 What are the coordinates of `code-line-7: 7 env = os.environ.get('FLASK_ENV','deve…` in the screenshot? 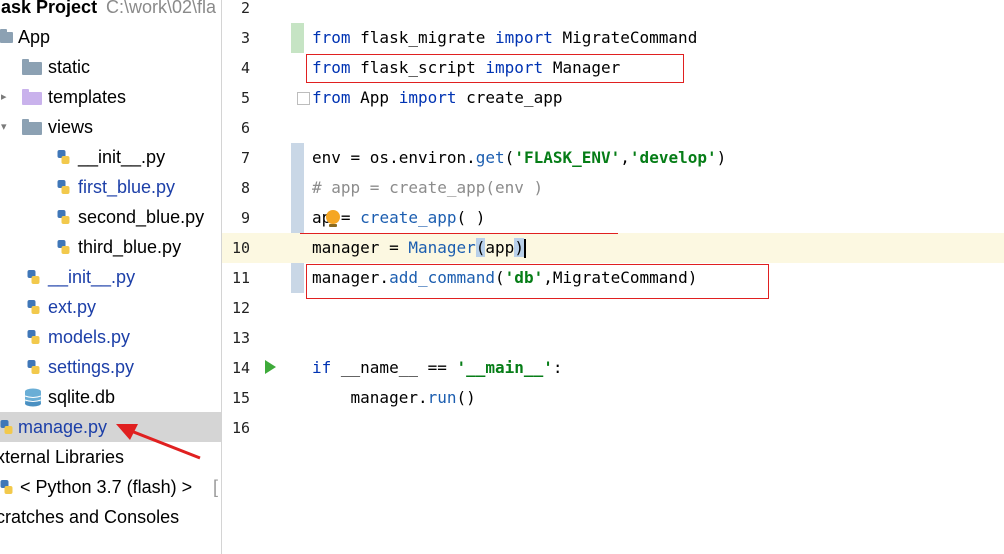 It's located at (613, 188).